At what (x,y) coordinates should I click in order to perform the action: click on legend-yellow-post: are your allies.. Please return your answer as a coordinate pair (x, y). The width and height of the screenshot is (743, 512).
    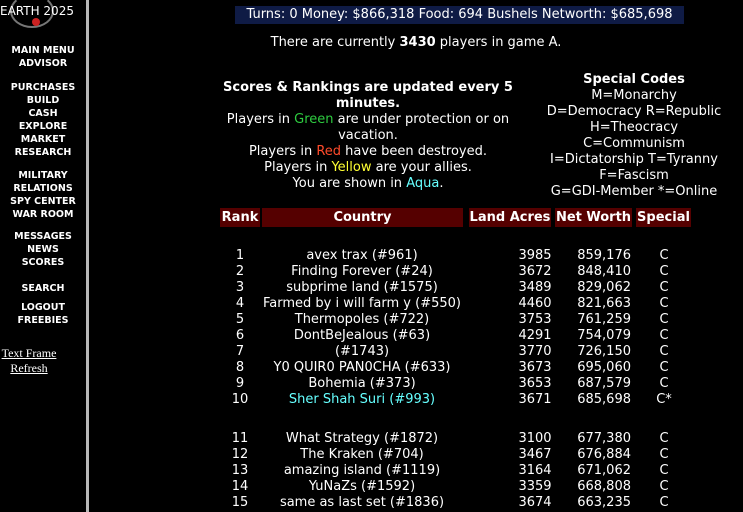
    Looking at the image, I should click on (421, 167).